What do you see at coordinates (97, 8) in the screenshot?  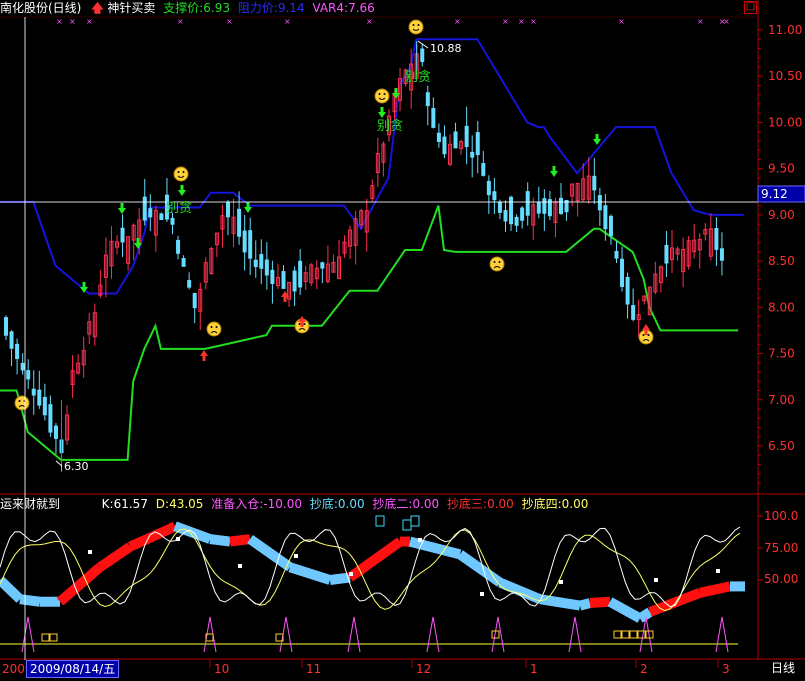 I see `up-arrow-icon: 🡅` at bounding box center [97, 8].